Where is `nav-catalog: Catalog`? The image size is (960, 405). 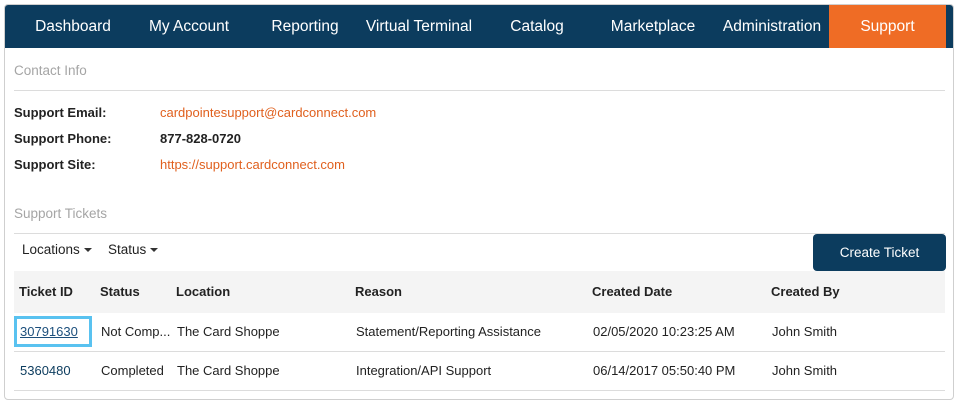 nav-catalog: Catalog is located at coordinates (537, 26).